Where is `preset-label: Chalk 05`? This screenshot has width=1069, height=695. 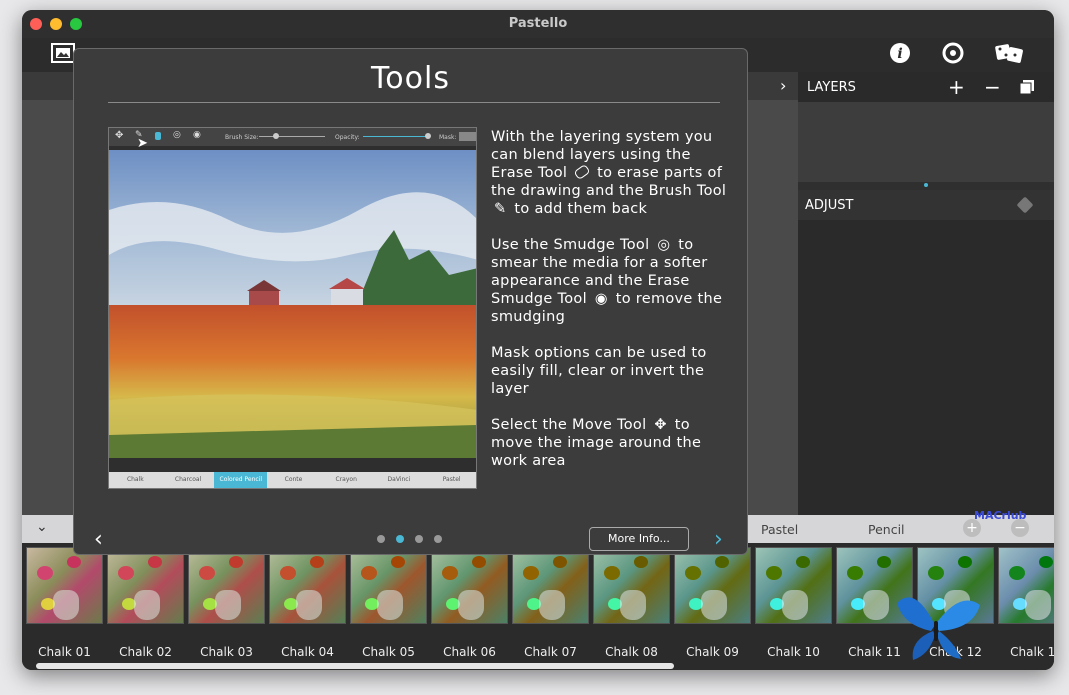 preset-label: Chalk 05 is located at coordinates (388, 652).